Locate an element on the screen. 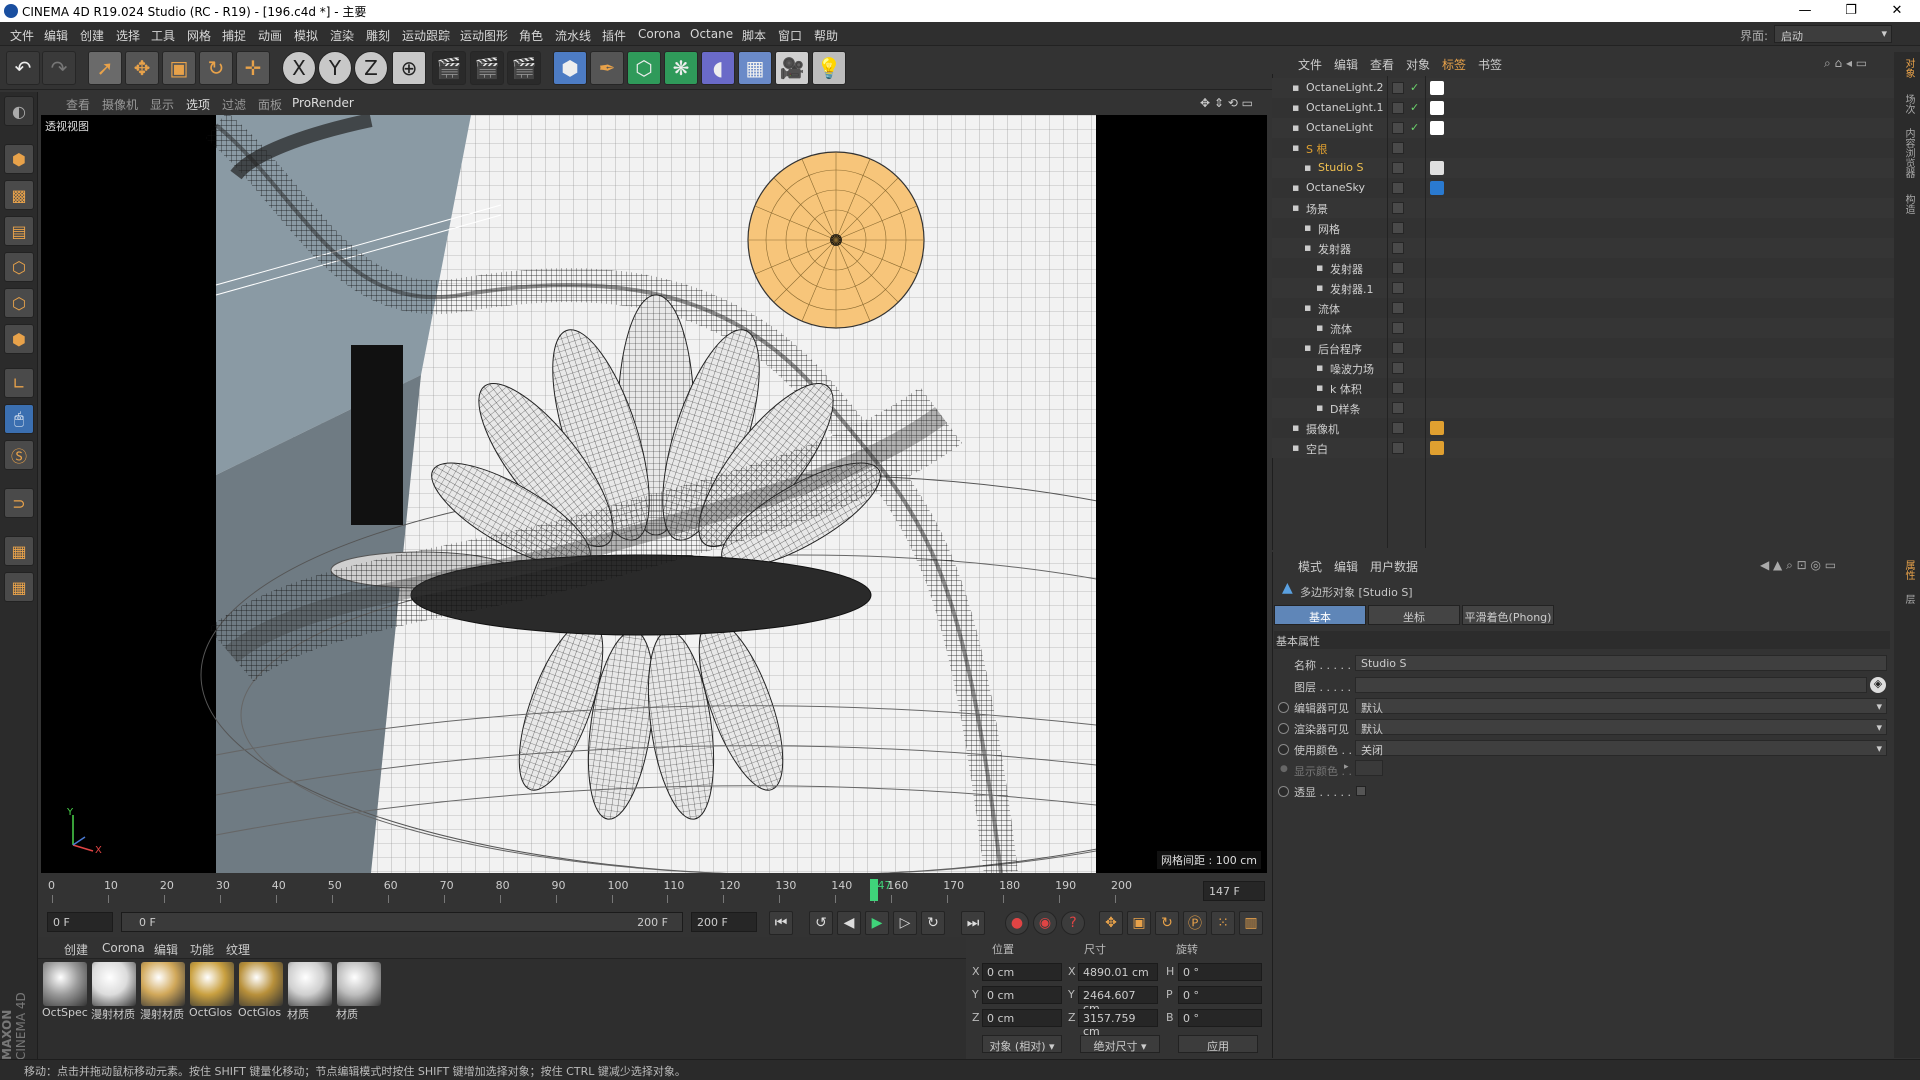 This screenshot has height=1080, width=1920. deformer-button: ◖ is located at coordinates (718, 68).